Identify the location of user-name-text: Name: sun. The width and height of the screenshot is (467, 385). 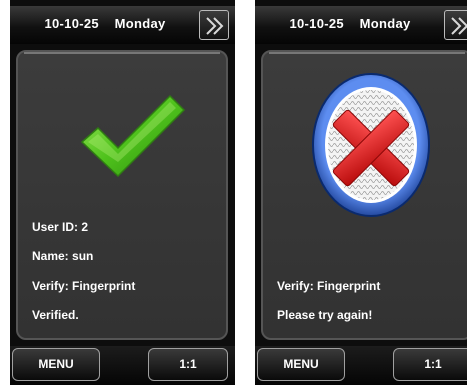
(63, 256).